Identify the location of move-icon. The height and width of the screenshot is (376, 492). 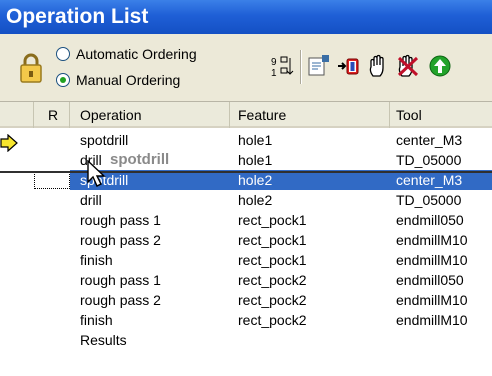
(348, 66).